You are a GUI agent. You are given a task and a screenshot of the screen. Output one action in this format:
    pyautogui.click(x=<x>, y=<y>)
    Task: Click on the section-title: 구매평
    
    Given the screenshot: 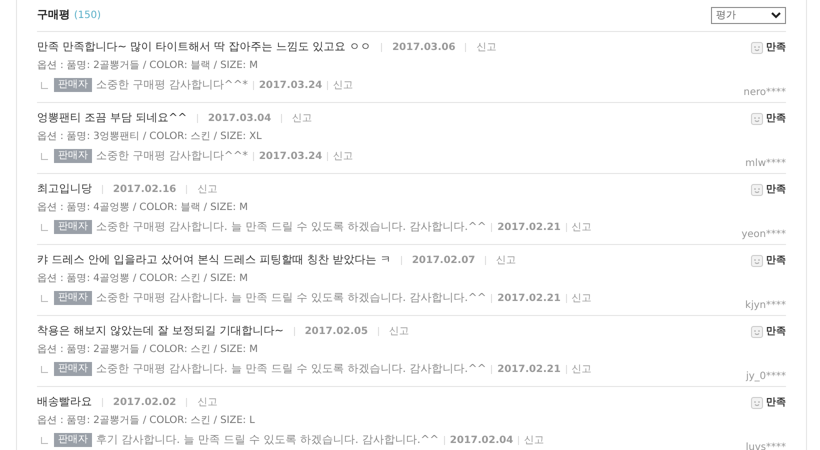 What is the action you would take?
    pyautogui.click(x=53, y=15)
    